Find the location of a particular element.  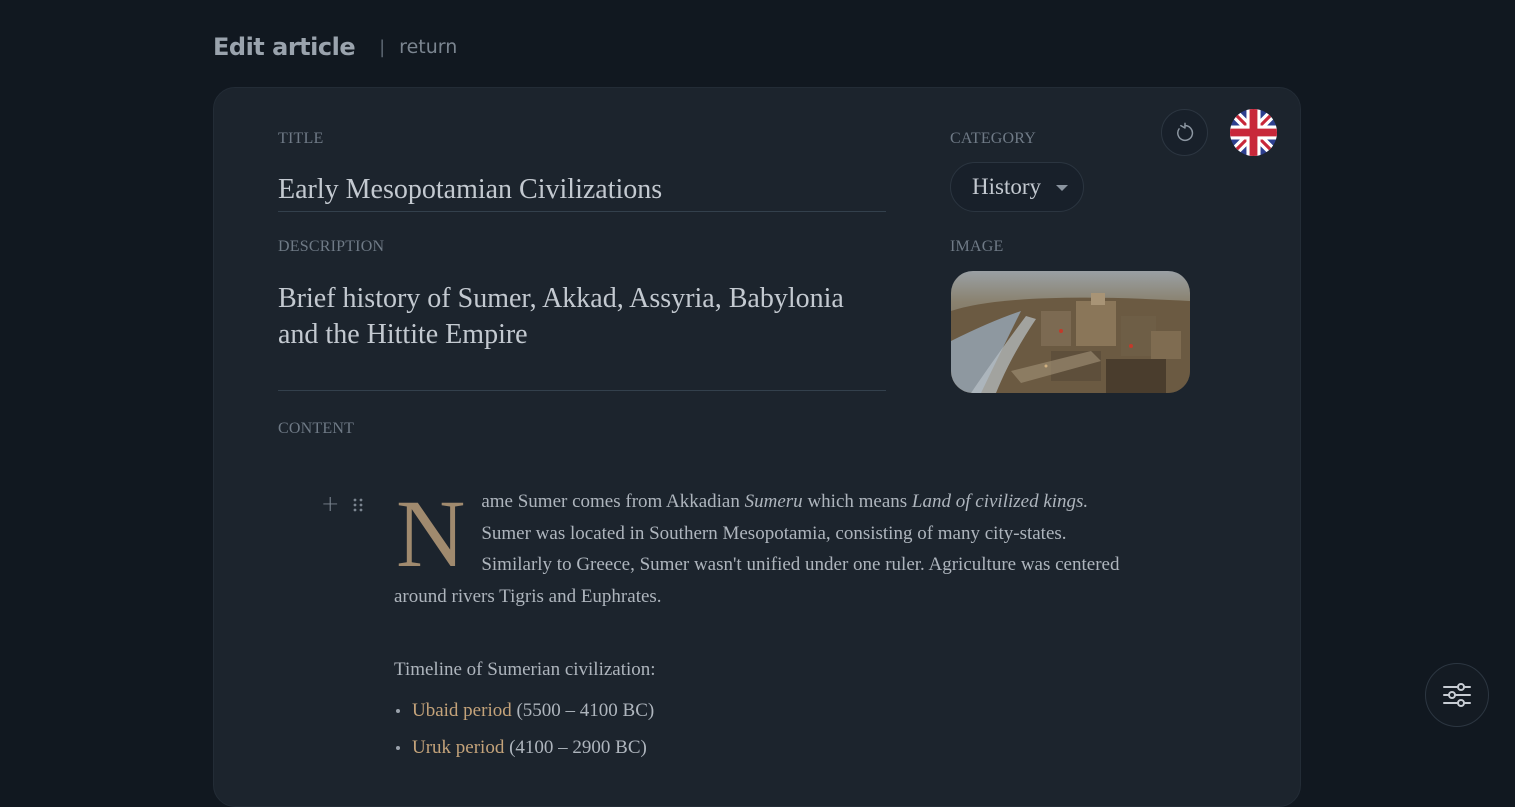

timeline-range: (5500 – 4100 BC) is located at coordinates (585, 710).